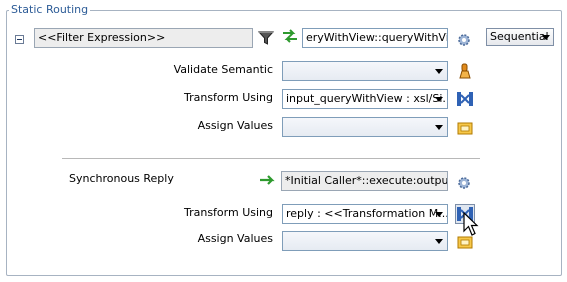 The width and height of the screenshot is (567, 282). Describe the element at coordinates (228, 97) in the screenshot. I see `request-transform-label: Transform Using` at that location.